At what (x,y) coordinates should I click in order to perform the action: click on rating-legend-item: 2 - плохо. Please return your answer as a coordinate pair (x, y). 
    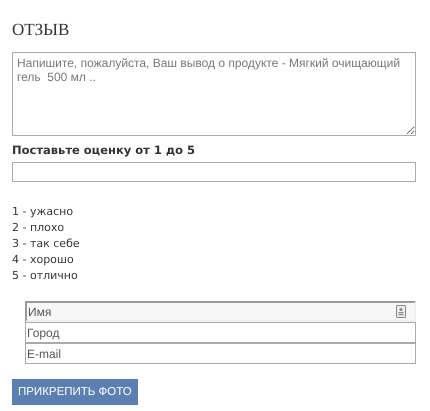
    Looking at the image, I should click on (39, 228).